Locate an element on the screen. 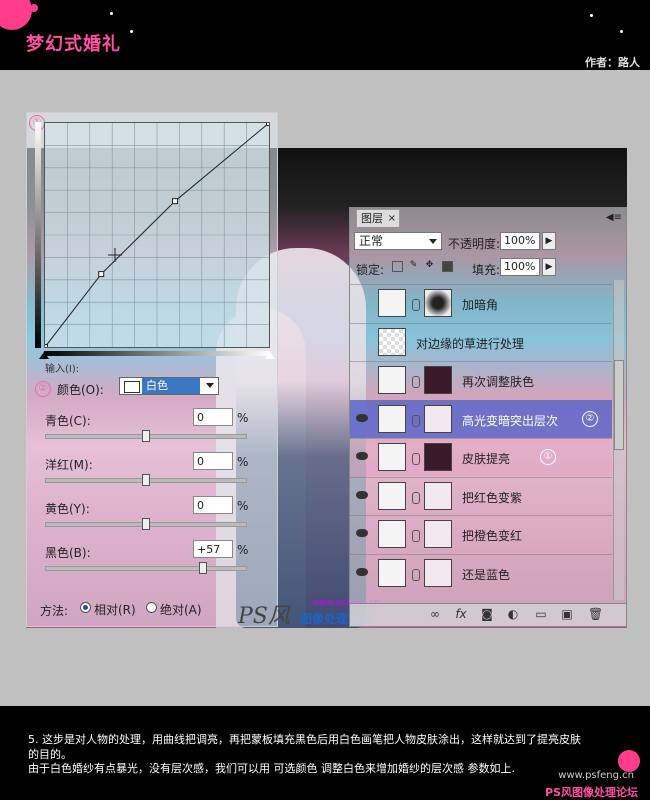 The image size is (650, 800). layer-row: 对边缘的草进行处理 is located at coordinates (481, 341).